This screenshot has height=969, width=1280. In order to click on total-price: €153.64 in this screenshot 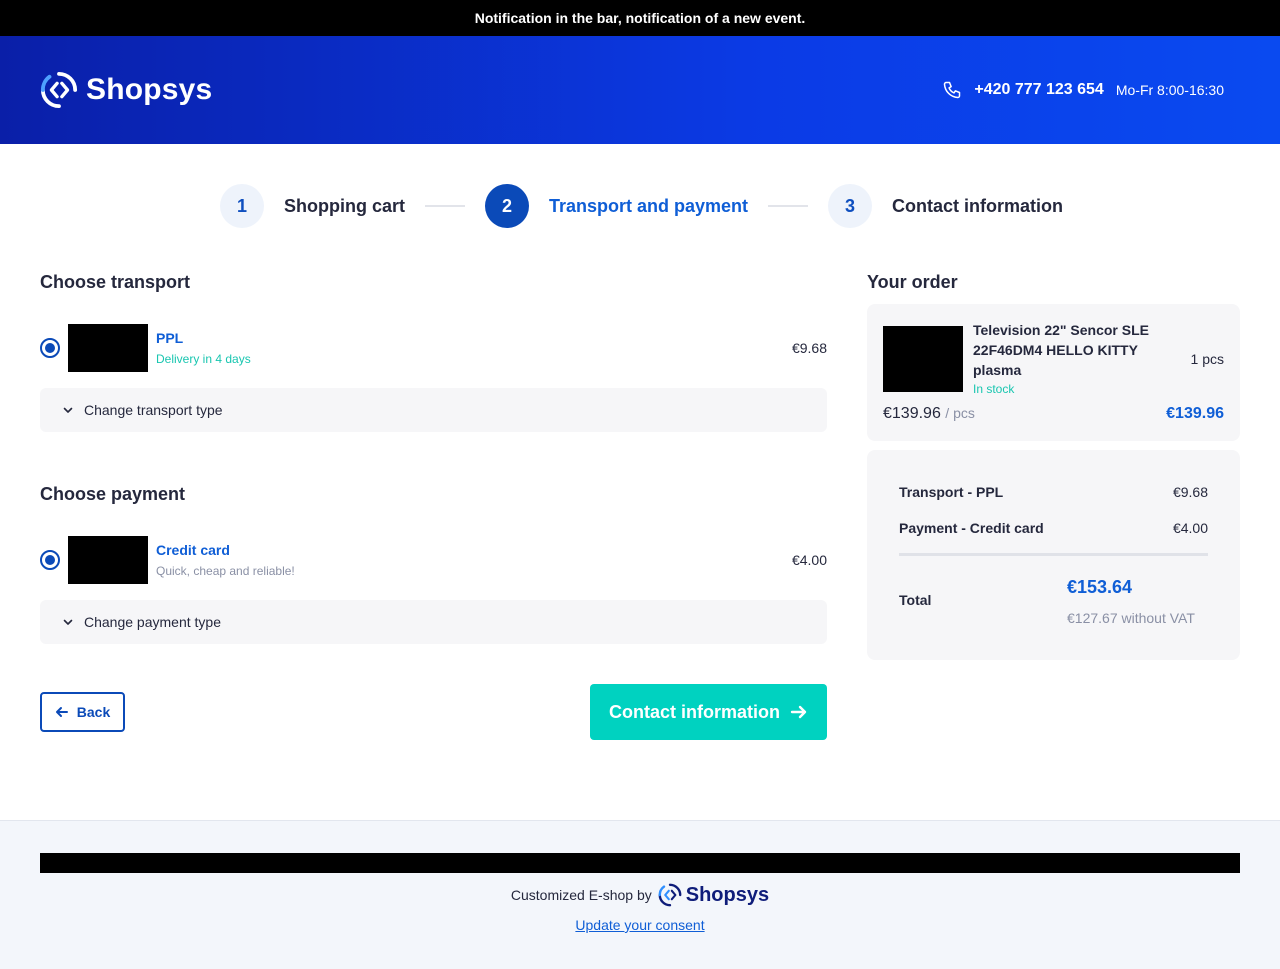, I will do `click(1100, 587)`.